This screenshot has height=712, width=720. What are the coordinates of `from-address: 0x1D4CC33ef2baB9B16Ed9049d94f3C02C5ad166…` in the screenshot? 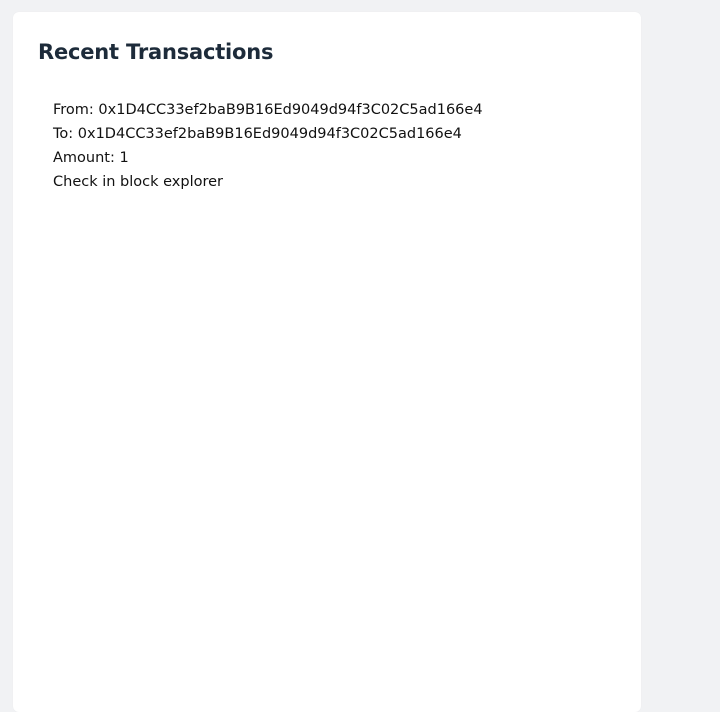 It's located at (290, 110).